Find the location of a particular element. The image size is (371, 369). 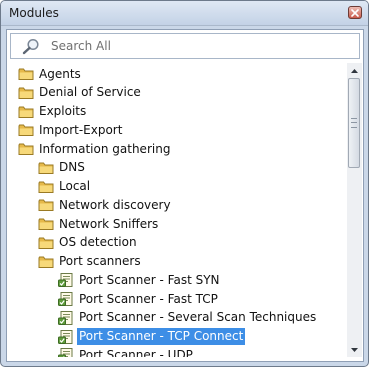

tree-folder-item: Network discovery is located at coordinates (105, 205).